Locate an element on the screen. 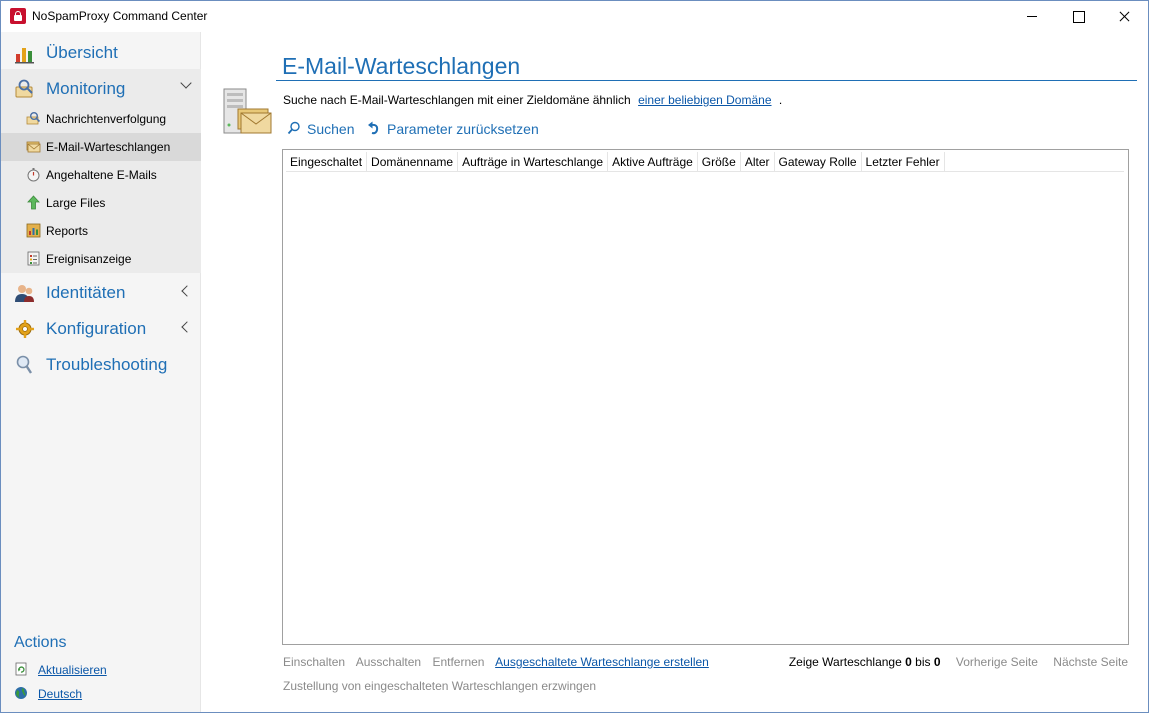 Image resolution: width=1149 pixels, height=713 pixels. nav-troubleshooting: Troubleshooting is located at coordinates (101, 364).